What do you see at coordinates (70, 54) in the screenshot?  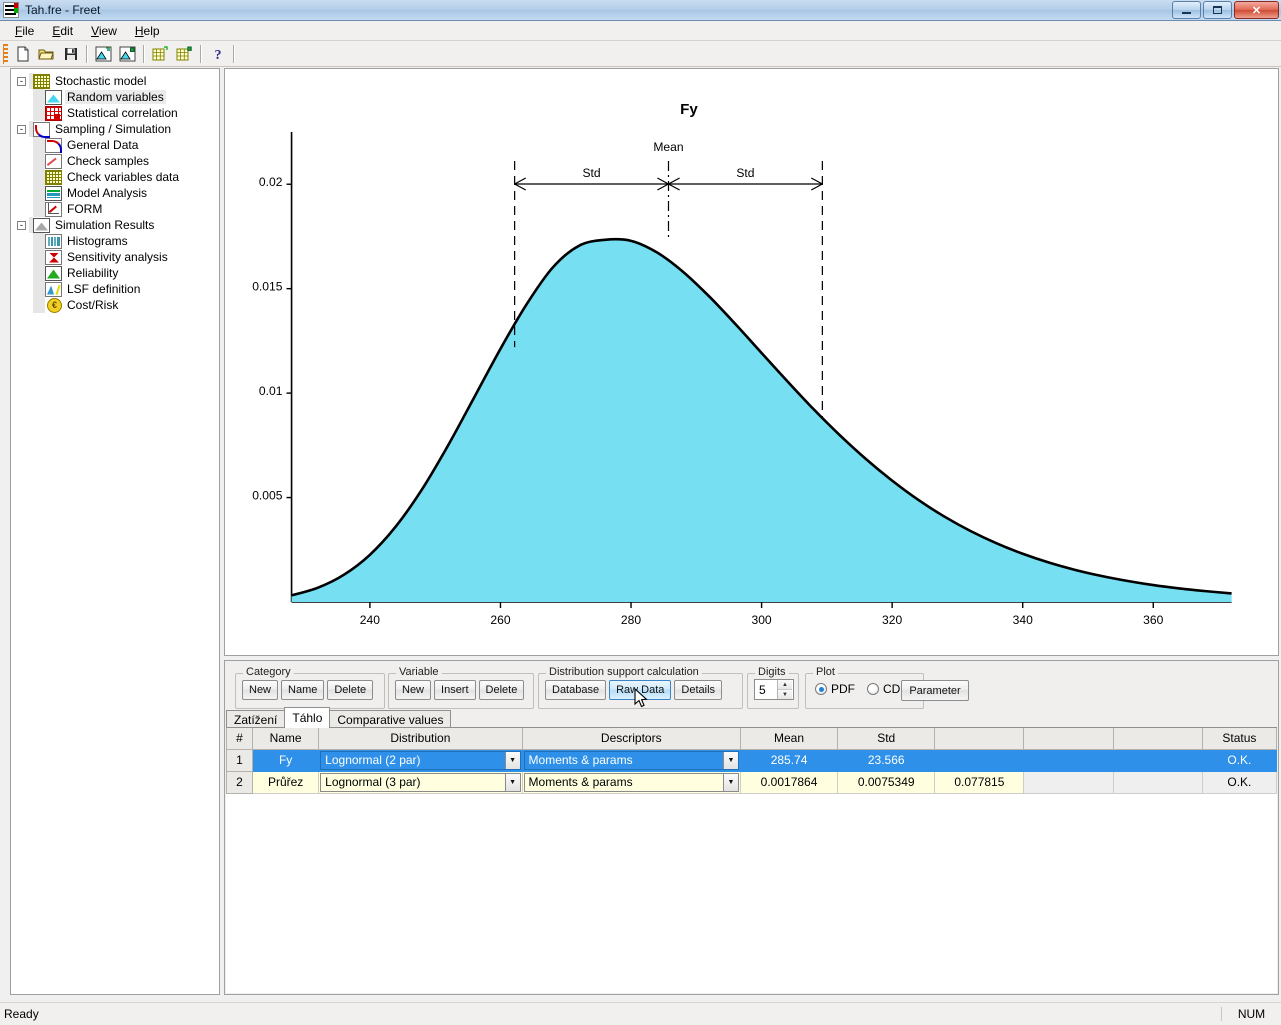 I see `save-file-icon` at bounding box center [70, 54].